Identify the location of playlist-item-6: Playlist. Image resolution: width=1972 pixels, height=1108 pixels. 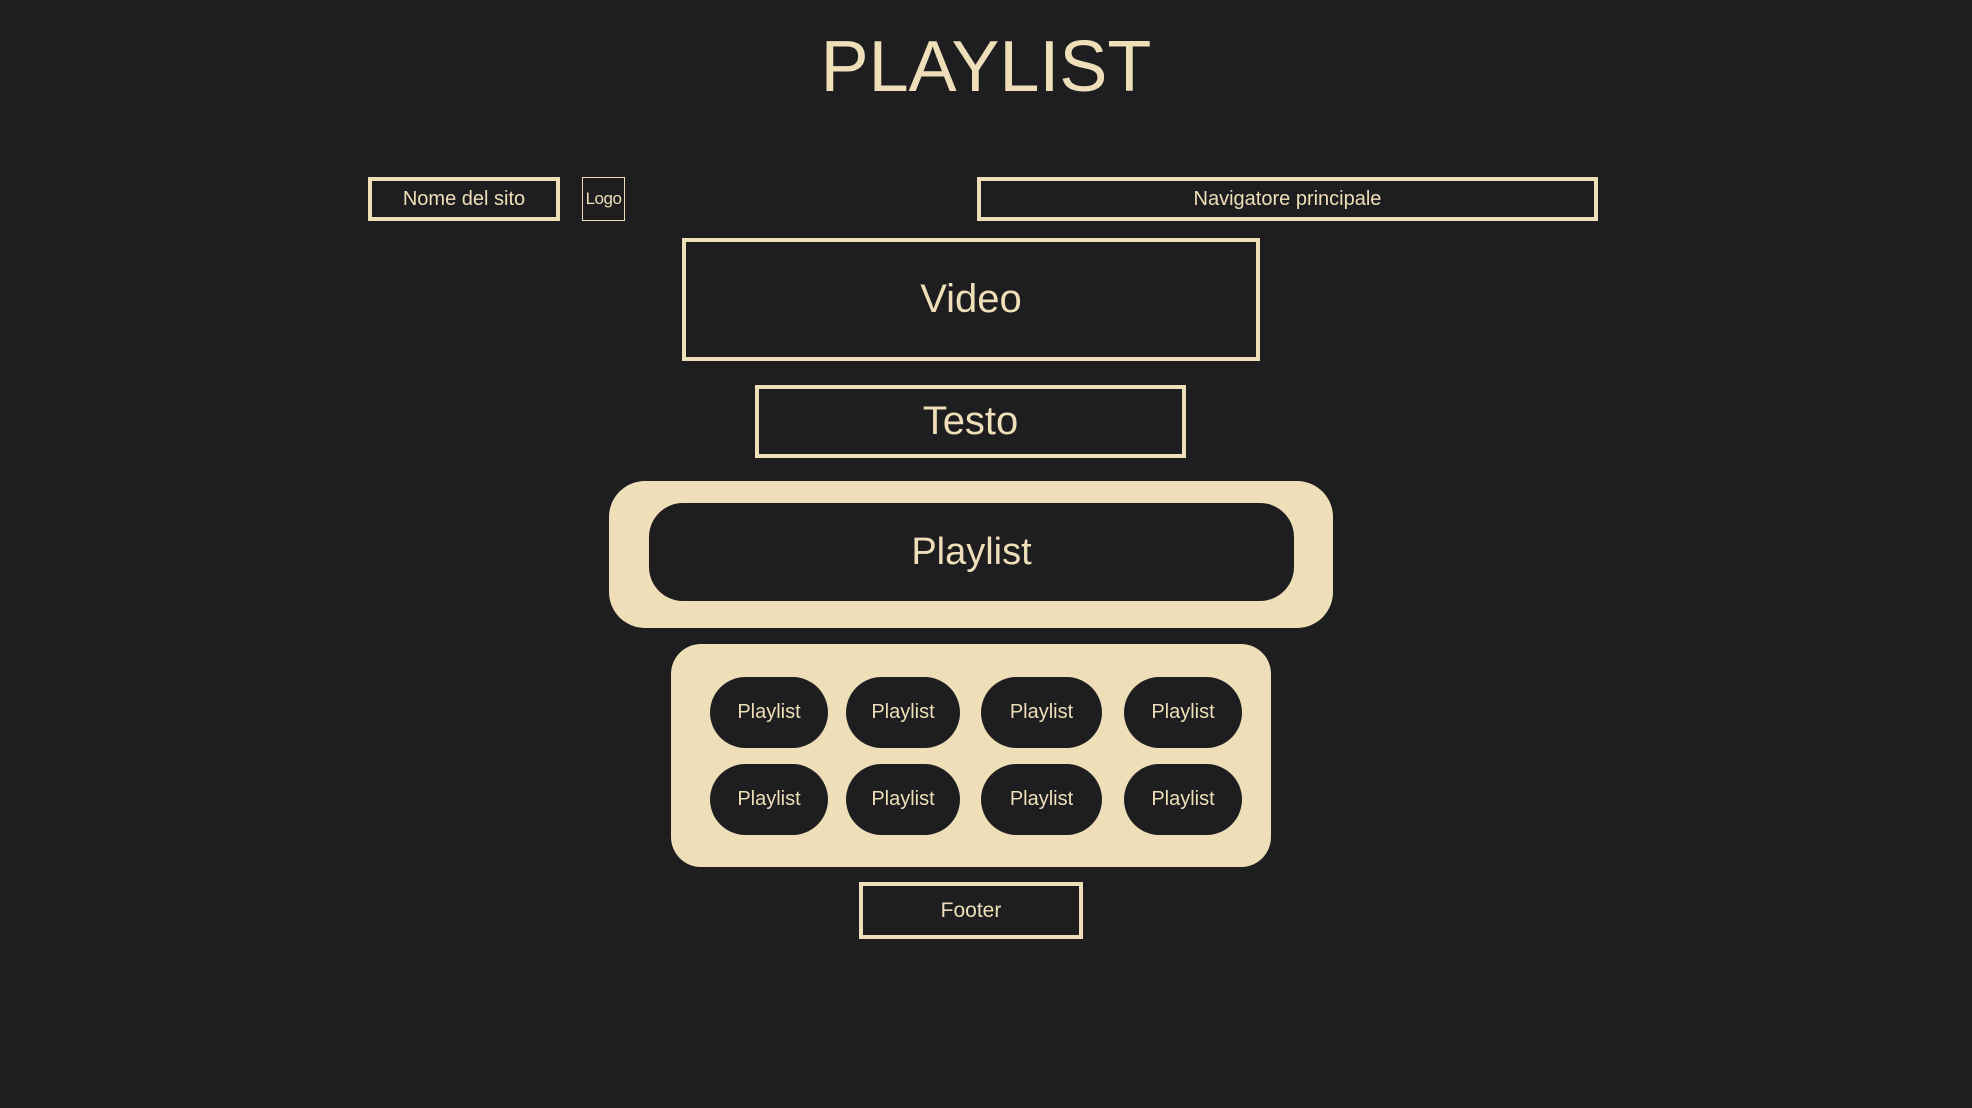
(903, 799).